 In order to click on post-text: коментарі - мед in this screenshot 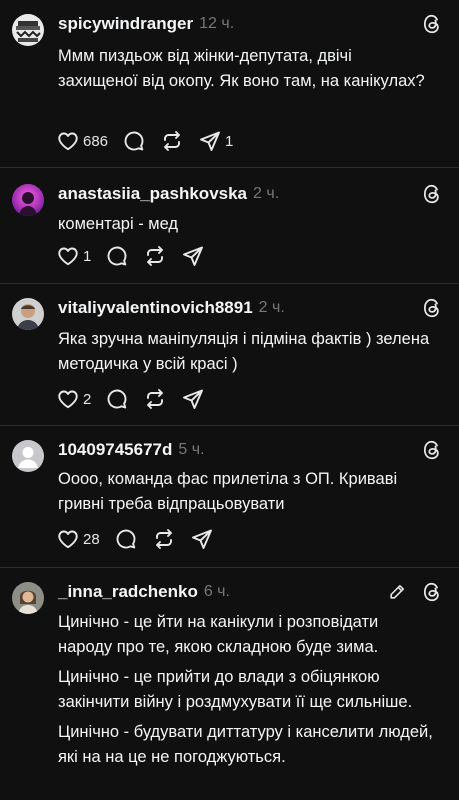, I will do `click(246, 227)`.